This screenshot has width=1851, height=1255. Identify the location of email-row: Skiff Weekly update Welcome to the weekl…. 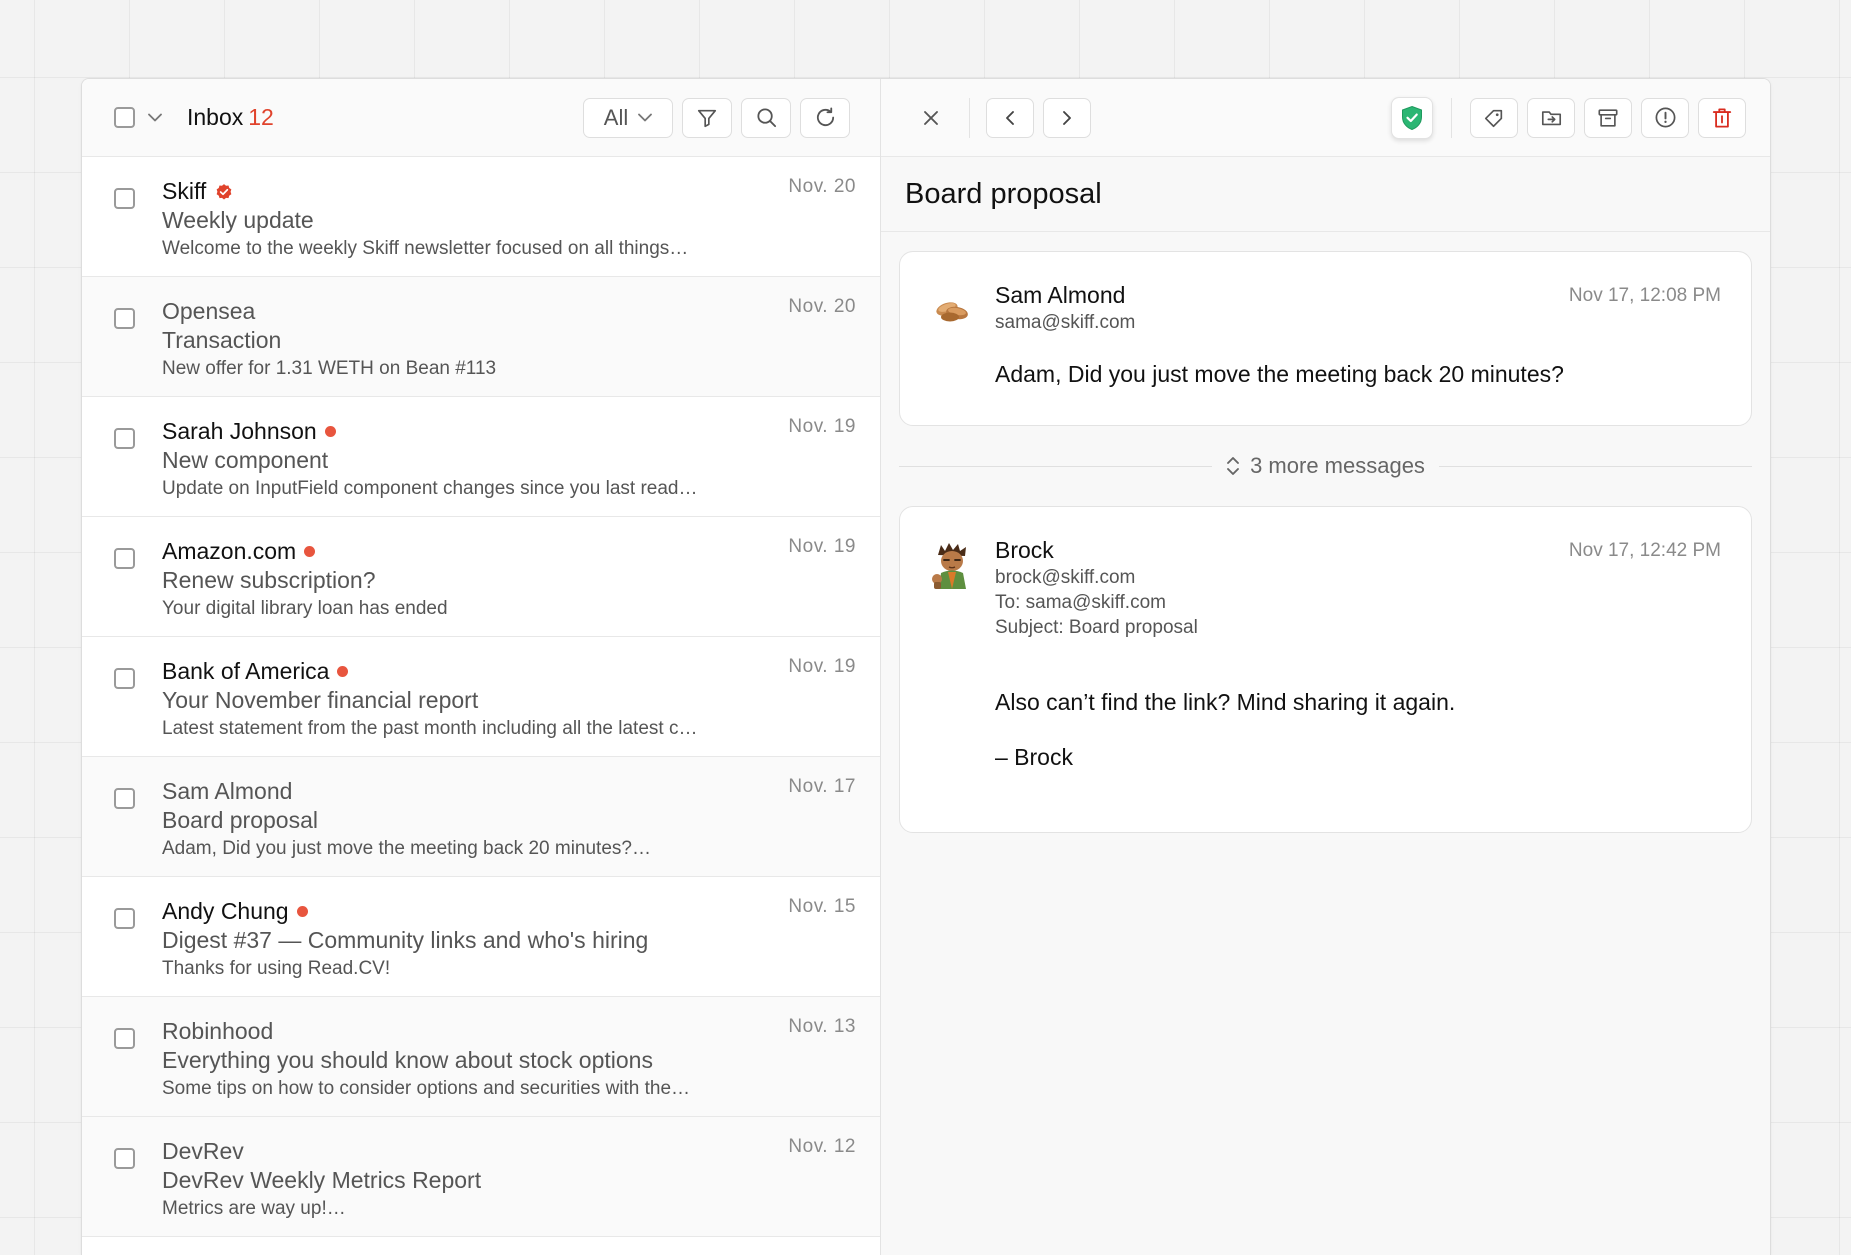
(481, 217).